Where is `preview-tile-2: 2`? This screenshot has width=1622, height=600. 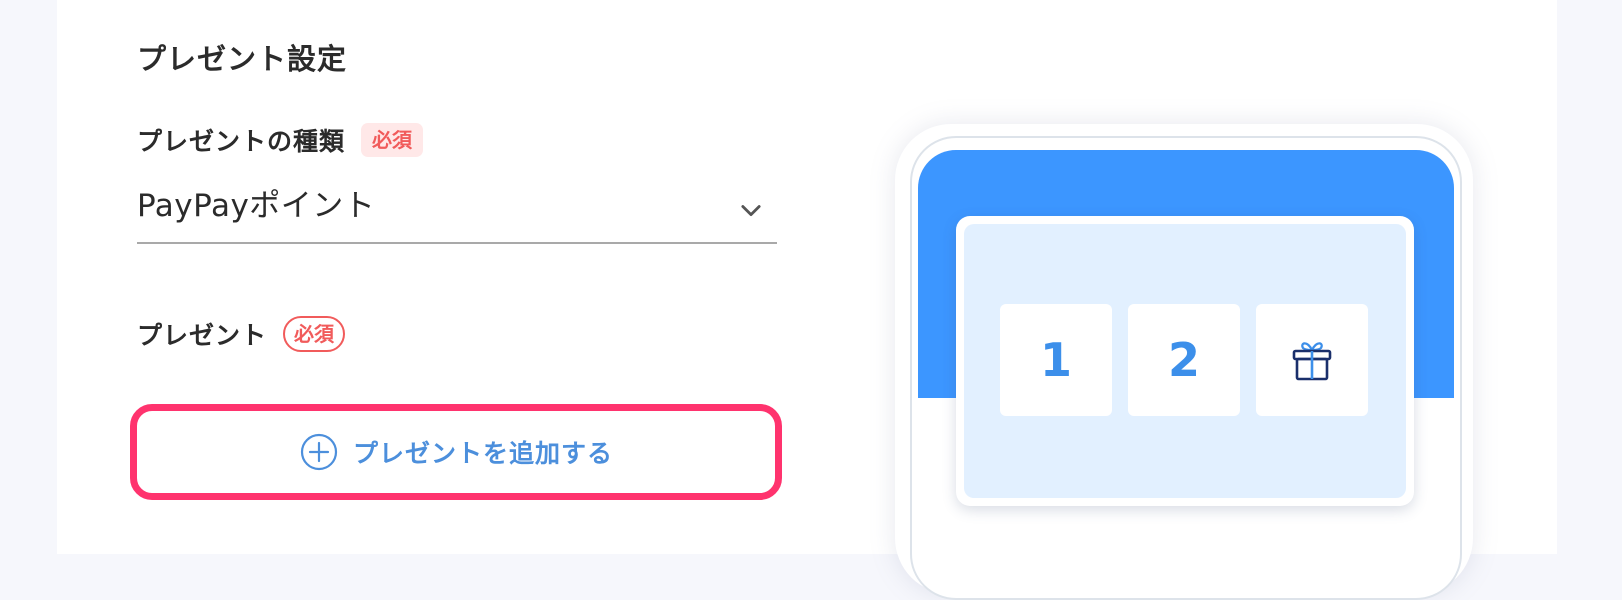 preview-tile-2: 2 is located at coordinates (1184, 360).